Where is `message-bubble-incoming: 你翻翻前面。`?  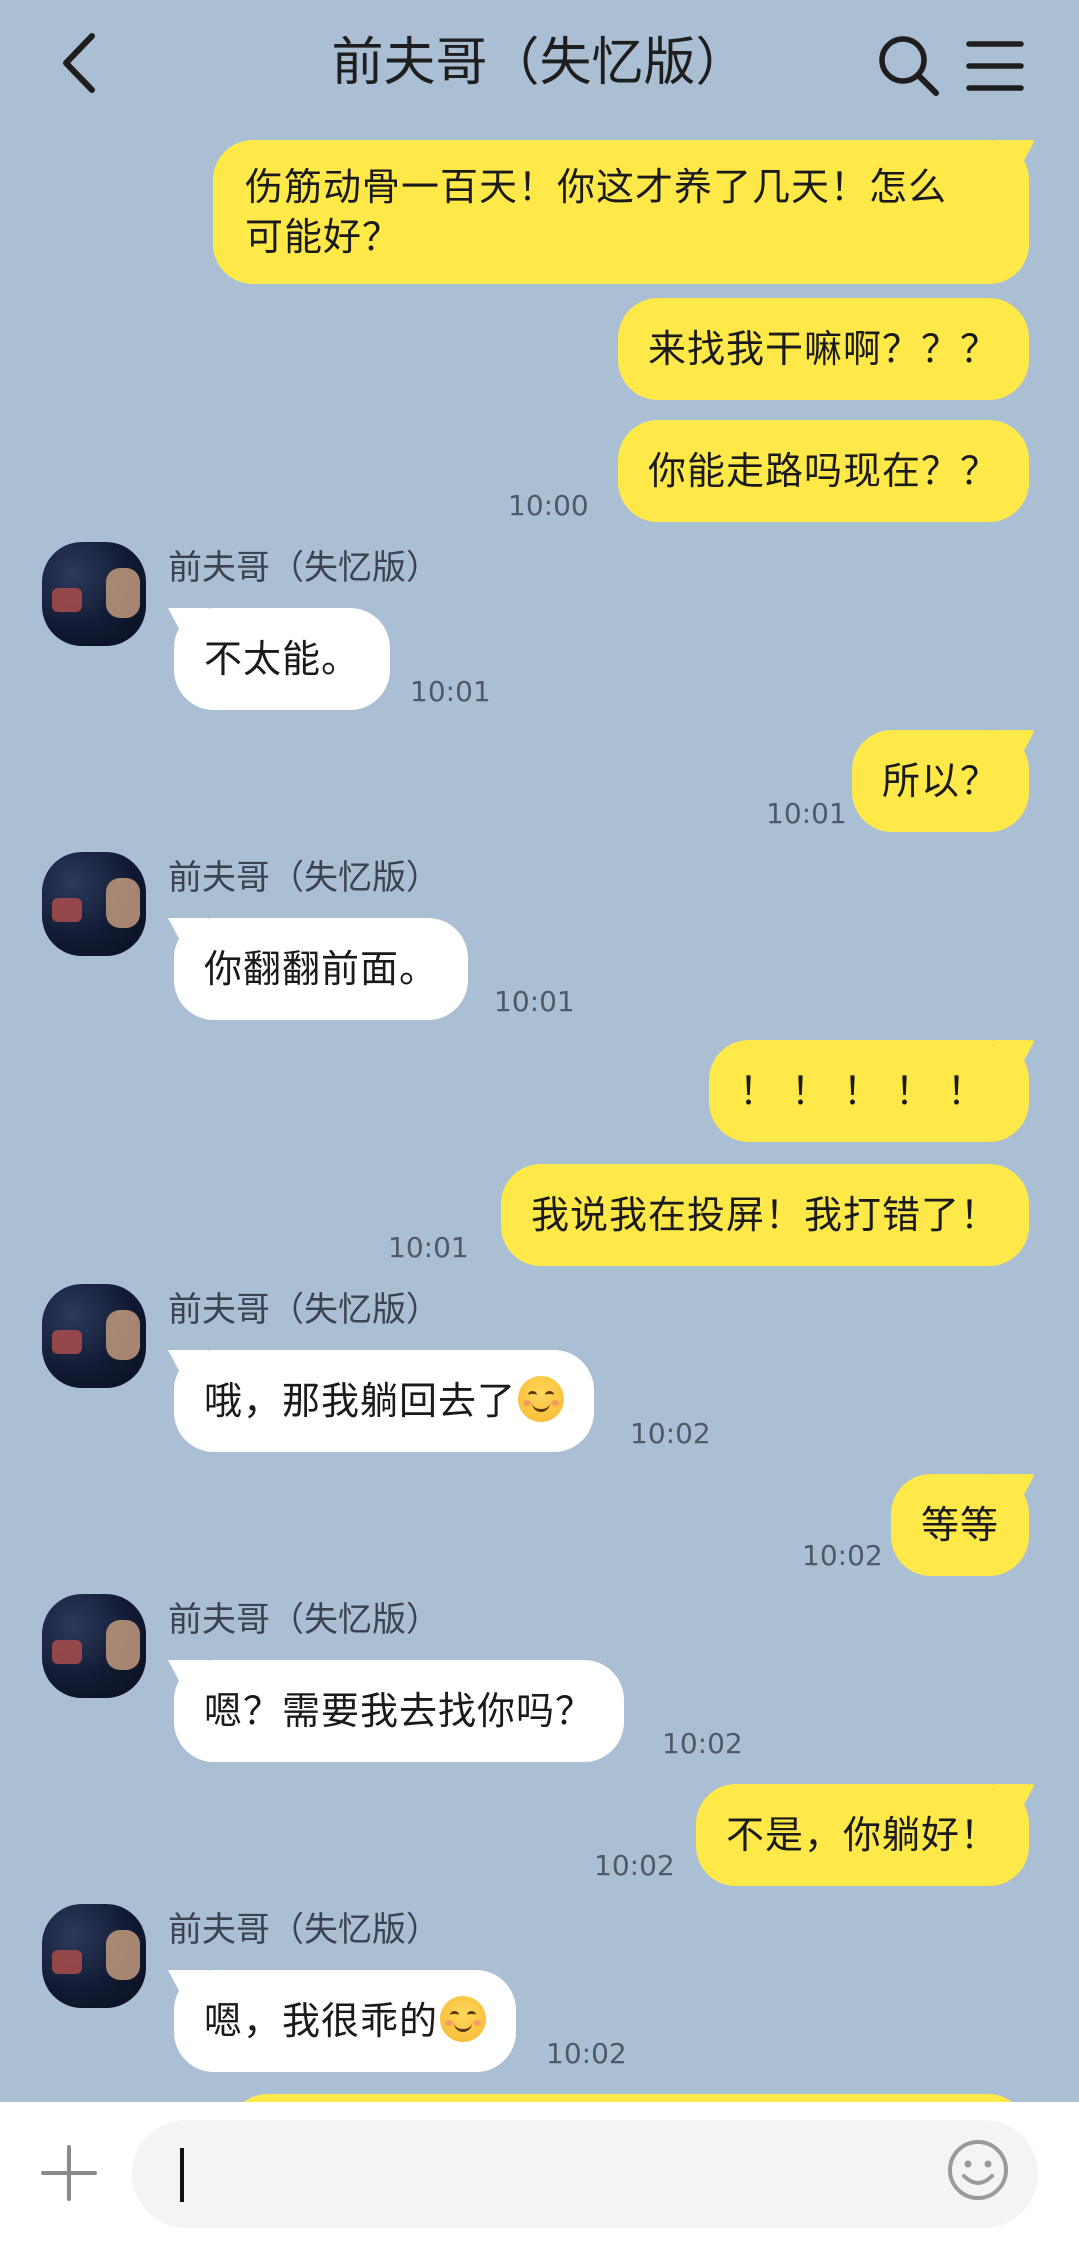
message-bubble-incoming: 你翻翻前面。 is located at coordinates (321, 969).